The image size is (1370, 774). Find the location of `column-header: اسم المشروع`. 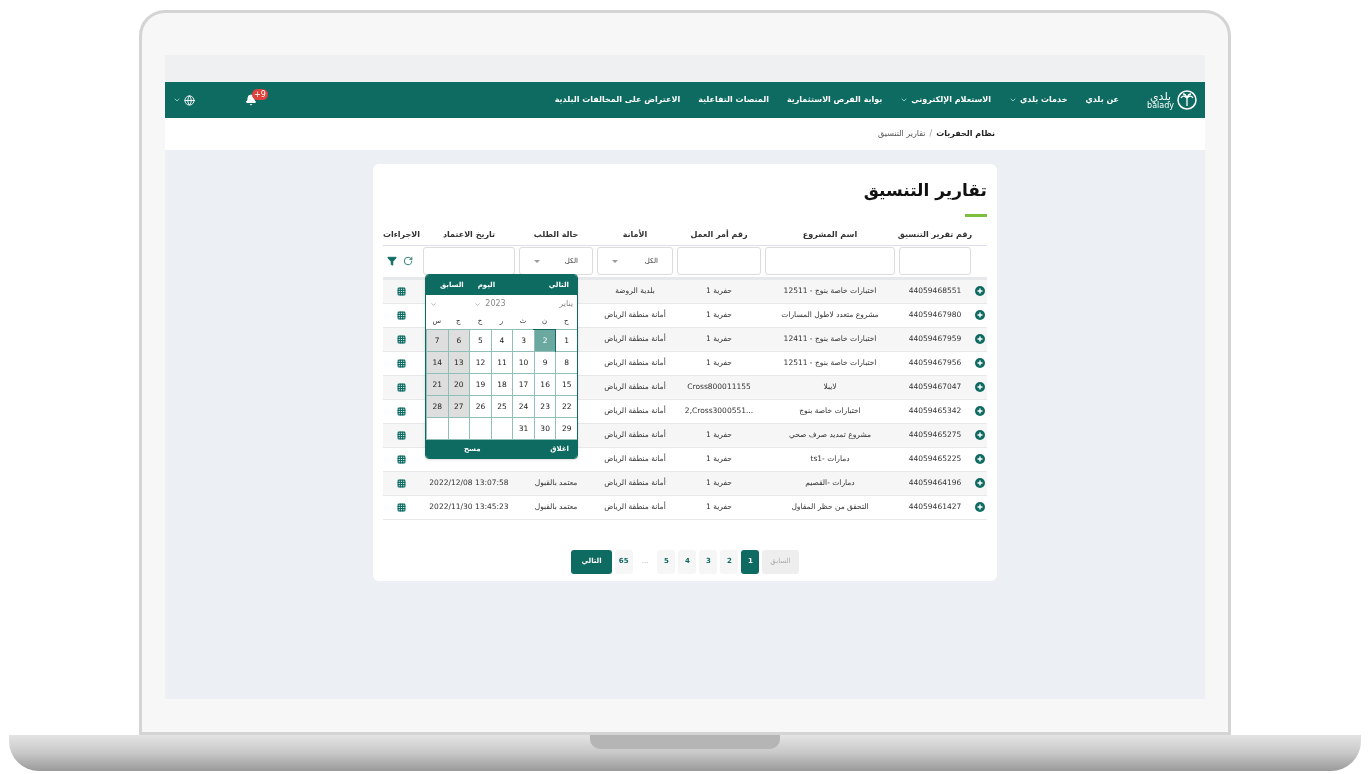

column-header: اسم المشروع is located at coordinates (830, 234).